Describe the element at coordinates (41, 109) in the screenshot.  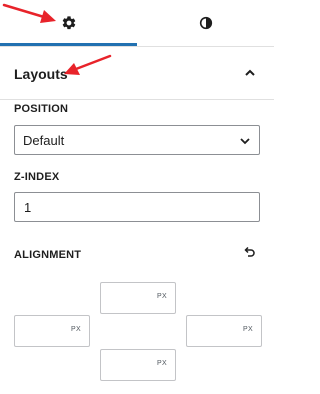
I see `position-label: POSITION` at that location.